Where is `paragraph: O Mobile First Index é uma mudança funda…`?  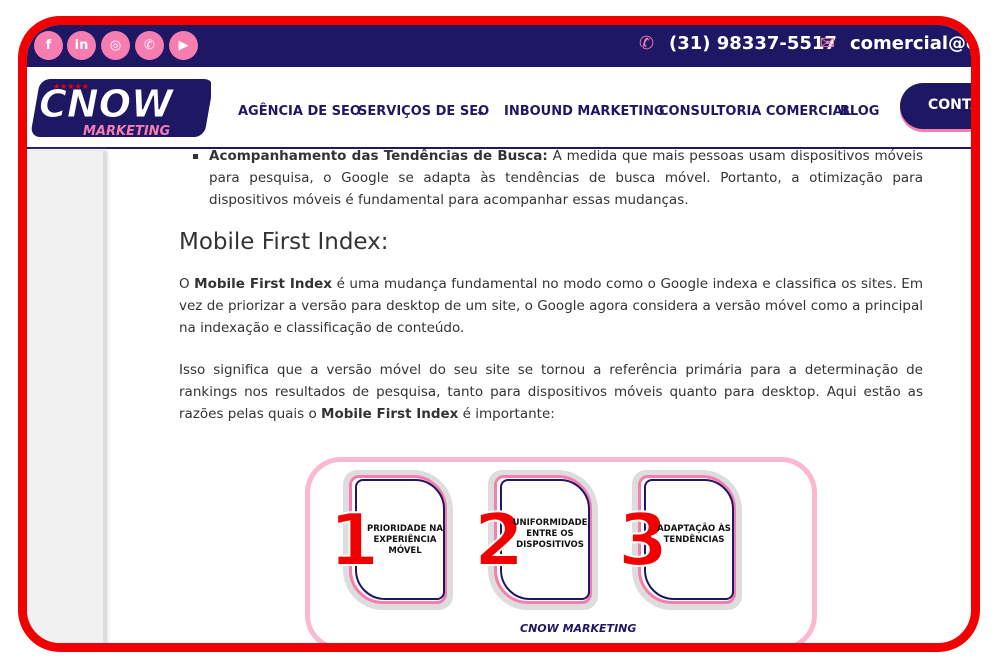
paragraph: O Mobile First Index é uma mudança funda… is located at coordinates (551, 306).